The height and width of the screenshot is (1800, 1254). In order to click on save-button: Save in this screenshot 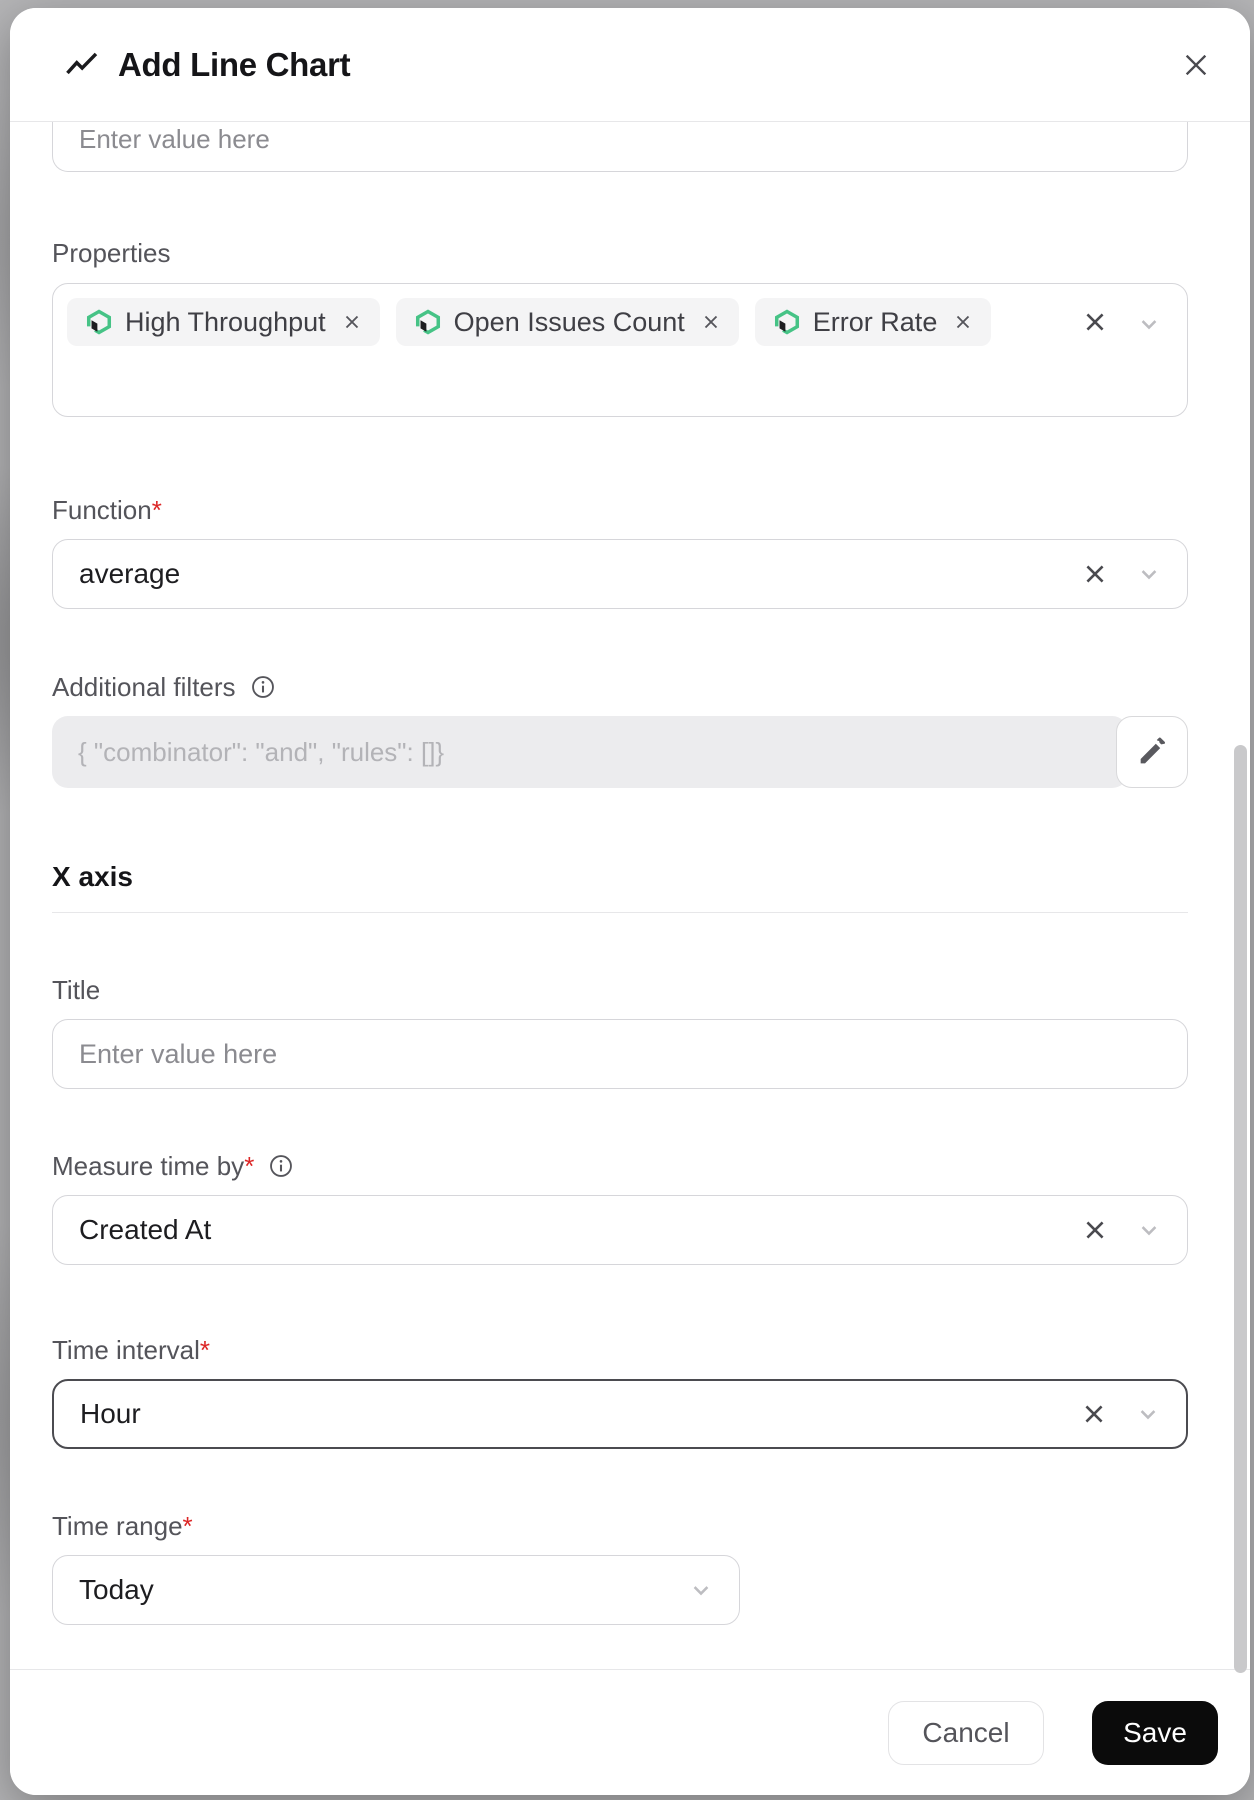, I will do `click(1155, 1732)`.